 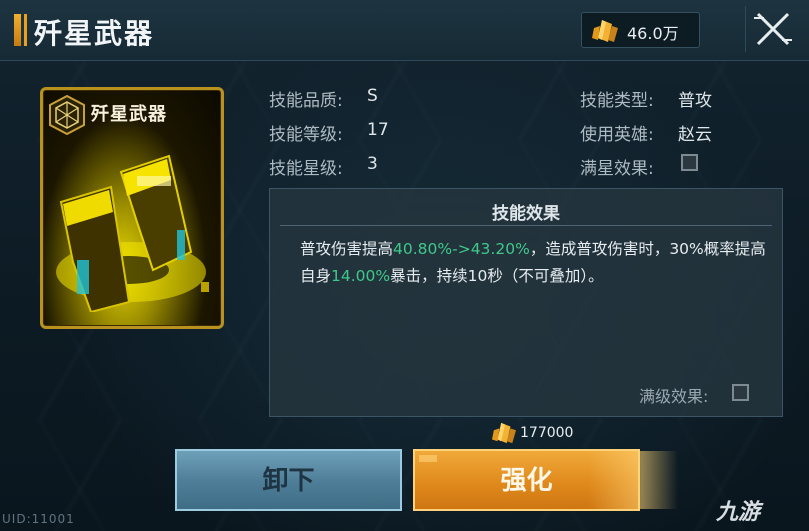 What do you see at coordinates (738, 512) in the screenshot?
I see `watermark: 九游` at bounding box center [738, 512].